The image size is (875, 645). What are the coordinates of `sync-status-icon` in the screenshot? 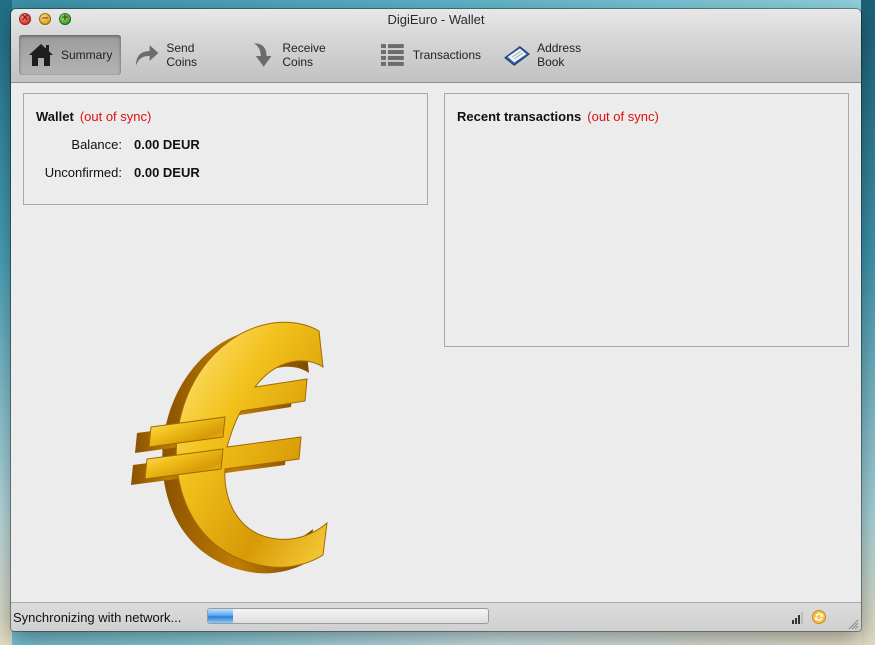 It's located at (819, 617).